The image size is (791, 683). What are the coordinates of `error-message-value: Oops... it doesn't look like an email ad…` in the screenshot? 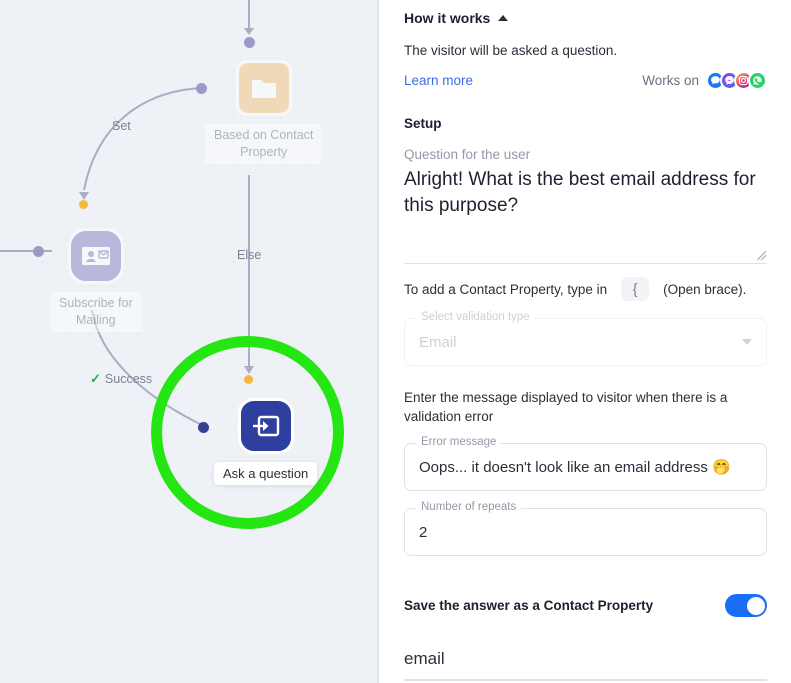 It's located at (575, 467).